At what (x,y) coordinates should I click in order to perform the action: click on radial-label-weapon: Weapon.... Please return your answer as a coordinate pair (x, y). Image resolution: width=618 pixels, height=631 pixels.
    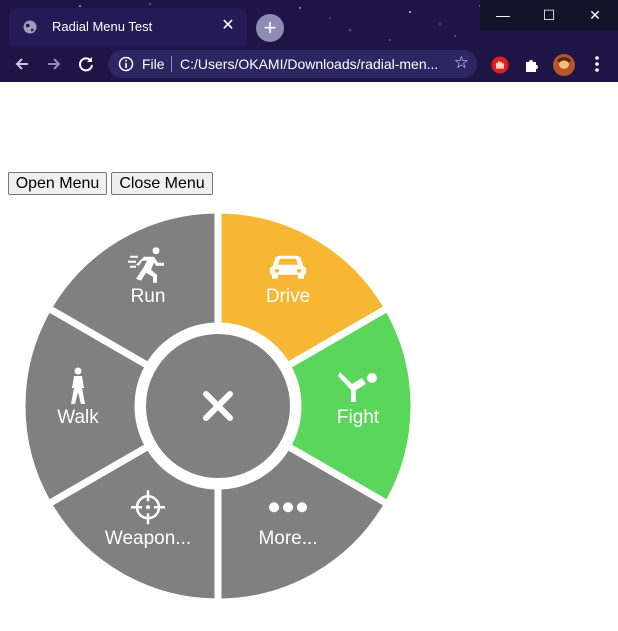
    Looking at the image, I should click on (148, 539).